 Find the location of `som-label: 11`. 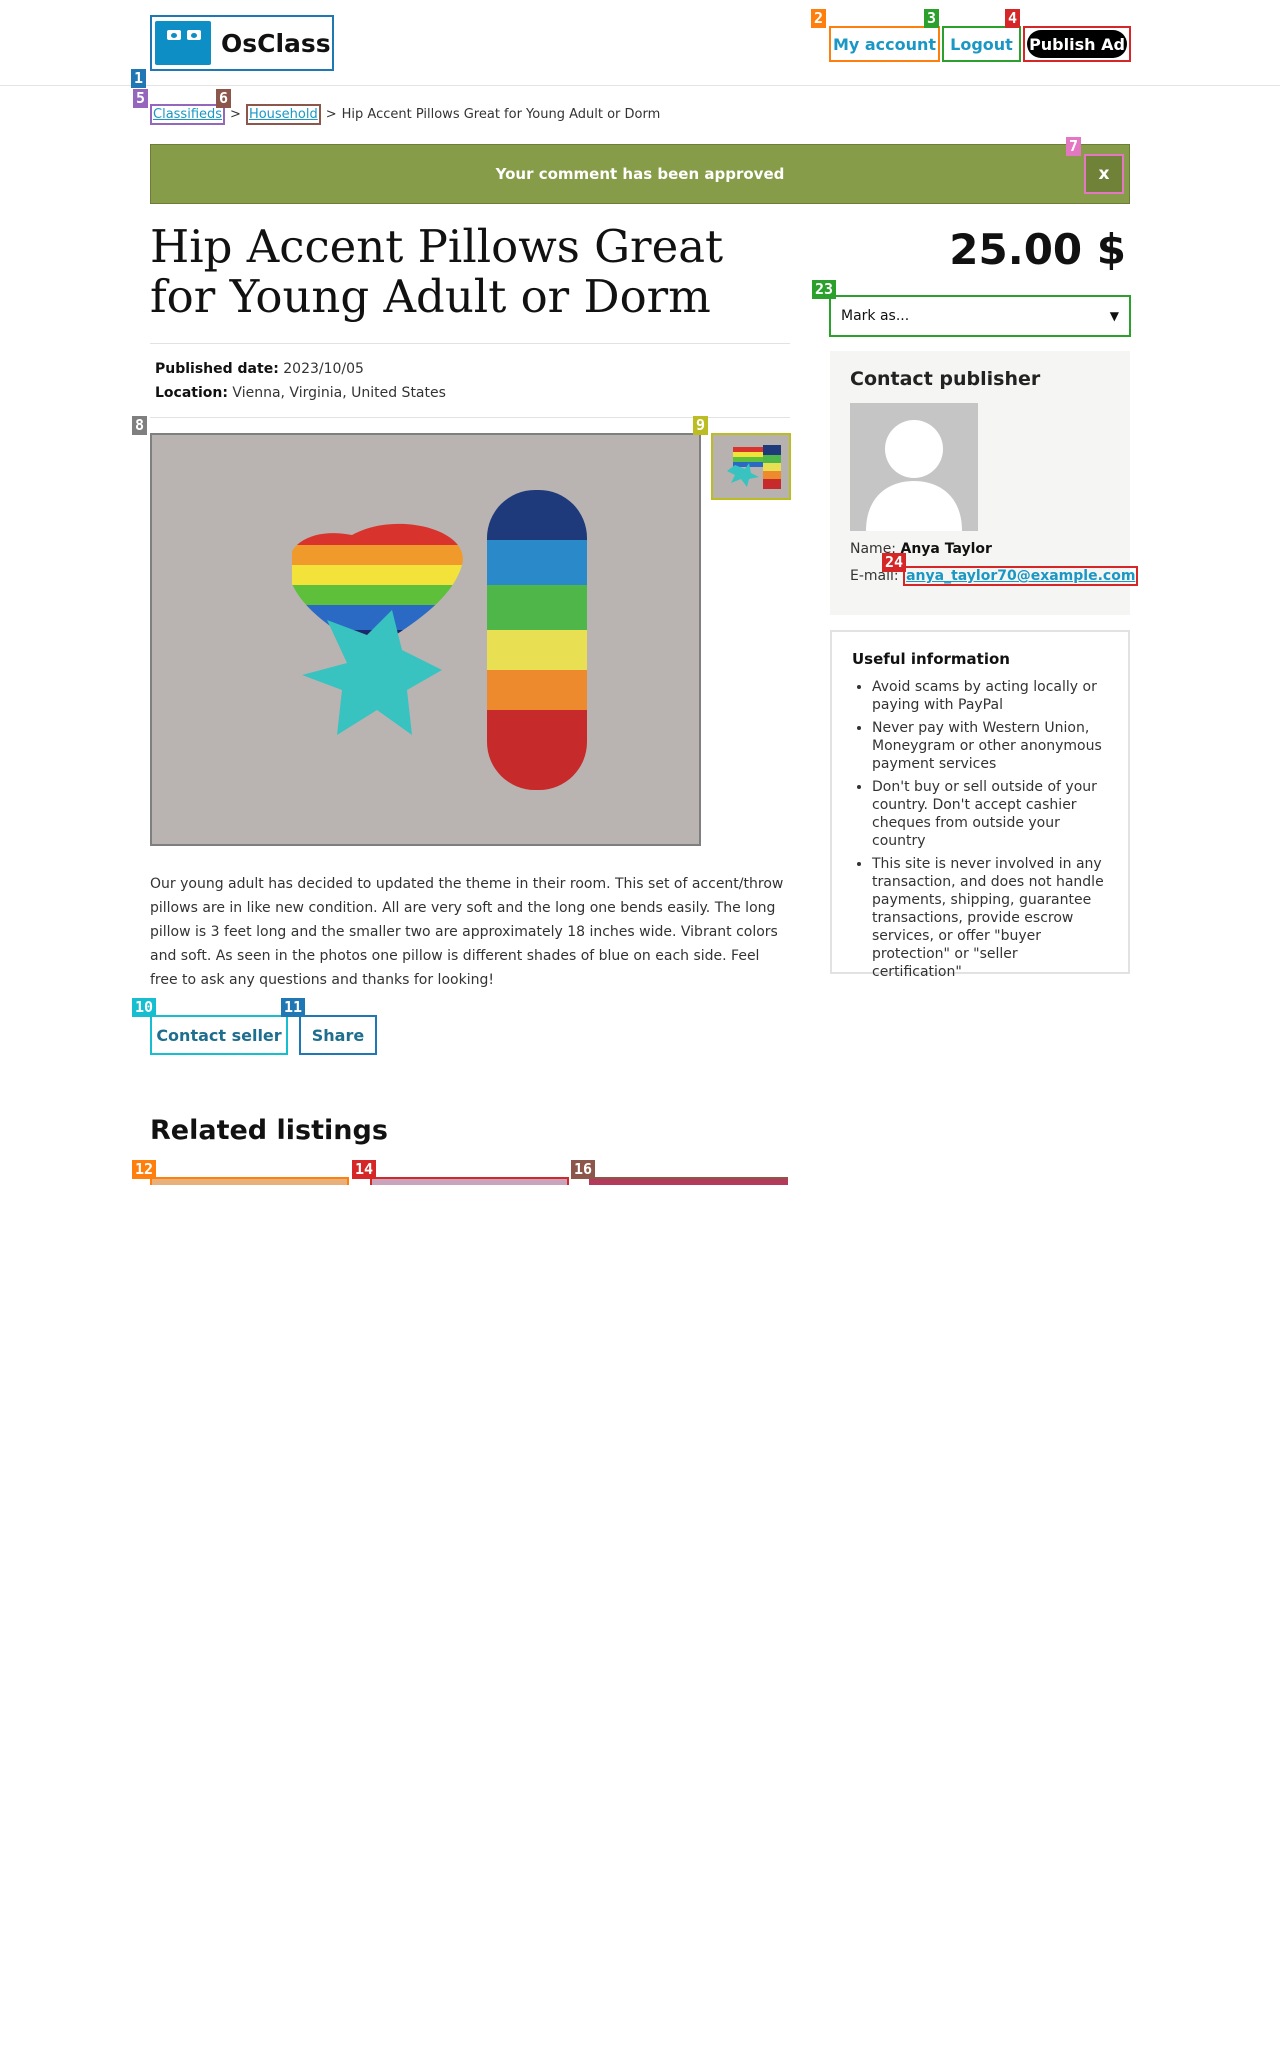

som-label: 11 is located at coordinates (293, 1007).